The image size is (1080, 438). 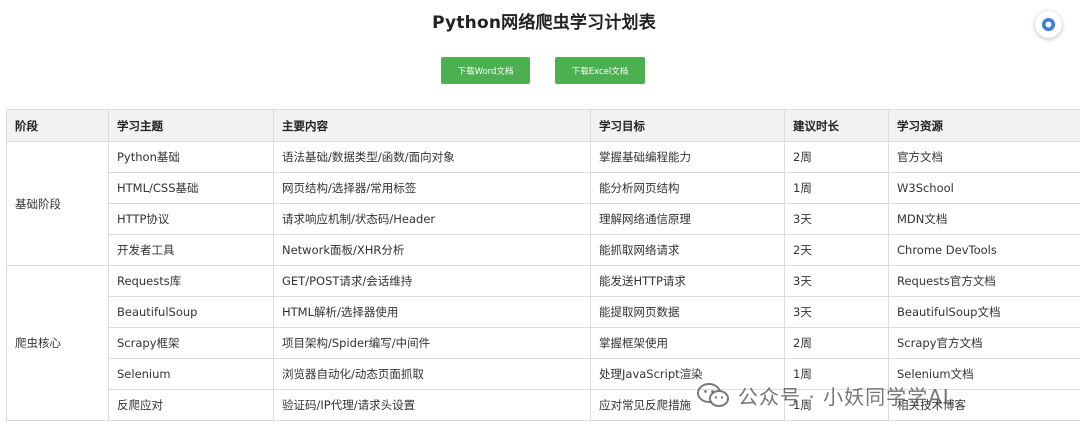 I want to click on table-header-row: 阶段 学习主题 主要内容 学习目标 建议时长 学习资源, so click(x=543, y=125).